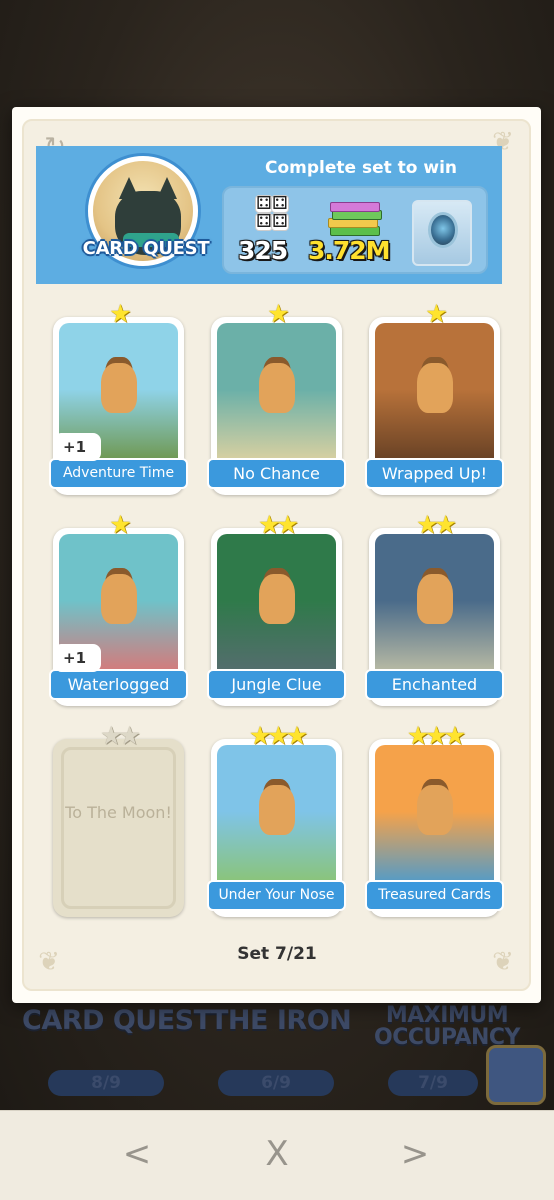 The height and width of the screenshot is (1200, 554). I want to click on set-title: CARD QUEST, so click(146, 248).